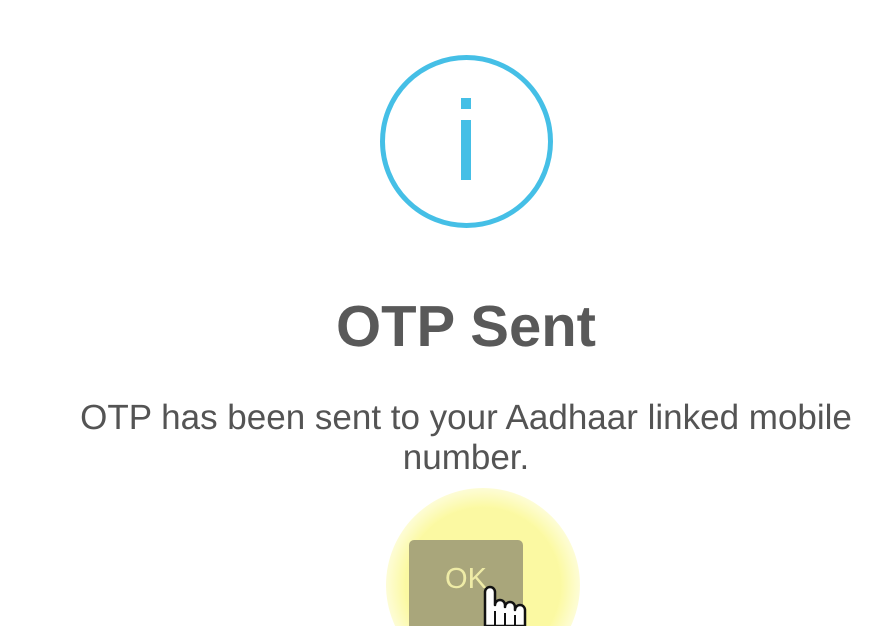  I want to click on info-icon, so click(466, 141).